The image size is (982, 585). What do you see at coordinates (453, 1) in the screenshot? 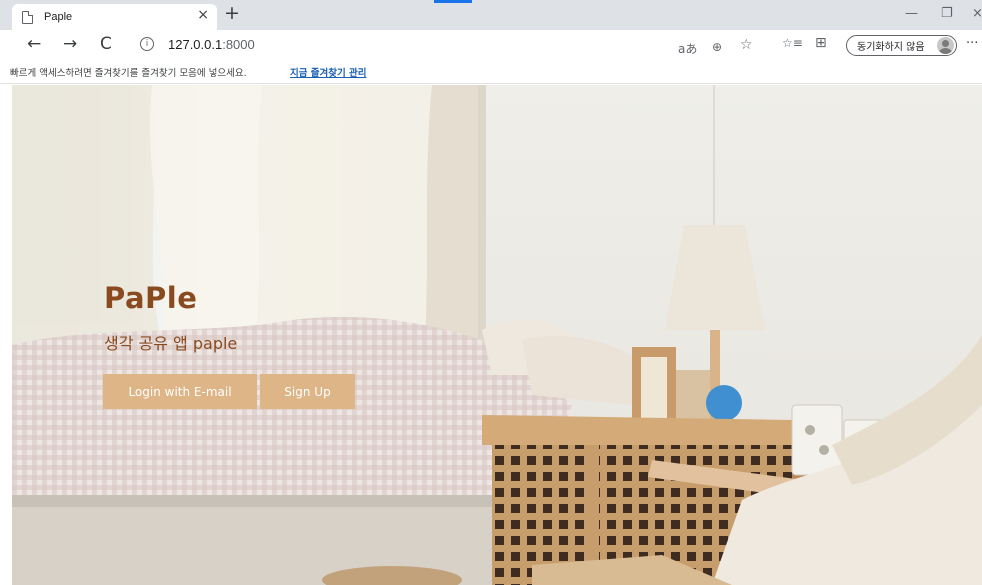
I see `loading-indicator` at bounding box center [453, 1].